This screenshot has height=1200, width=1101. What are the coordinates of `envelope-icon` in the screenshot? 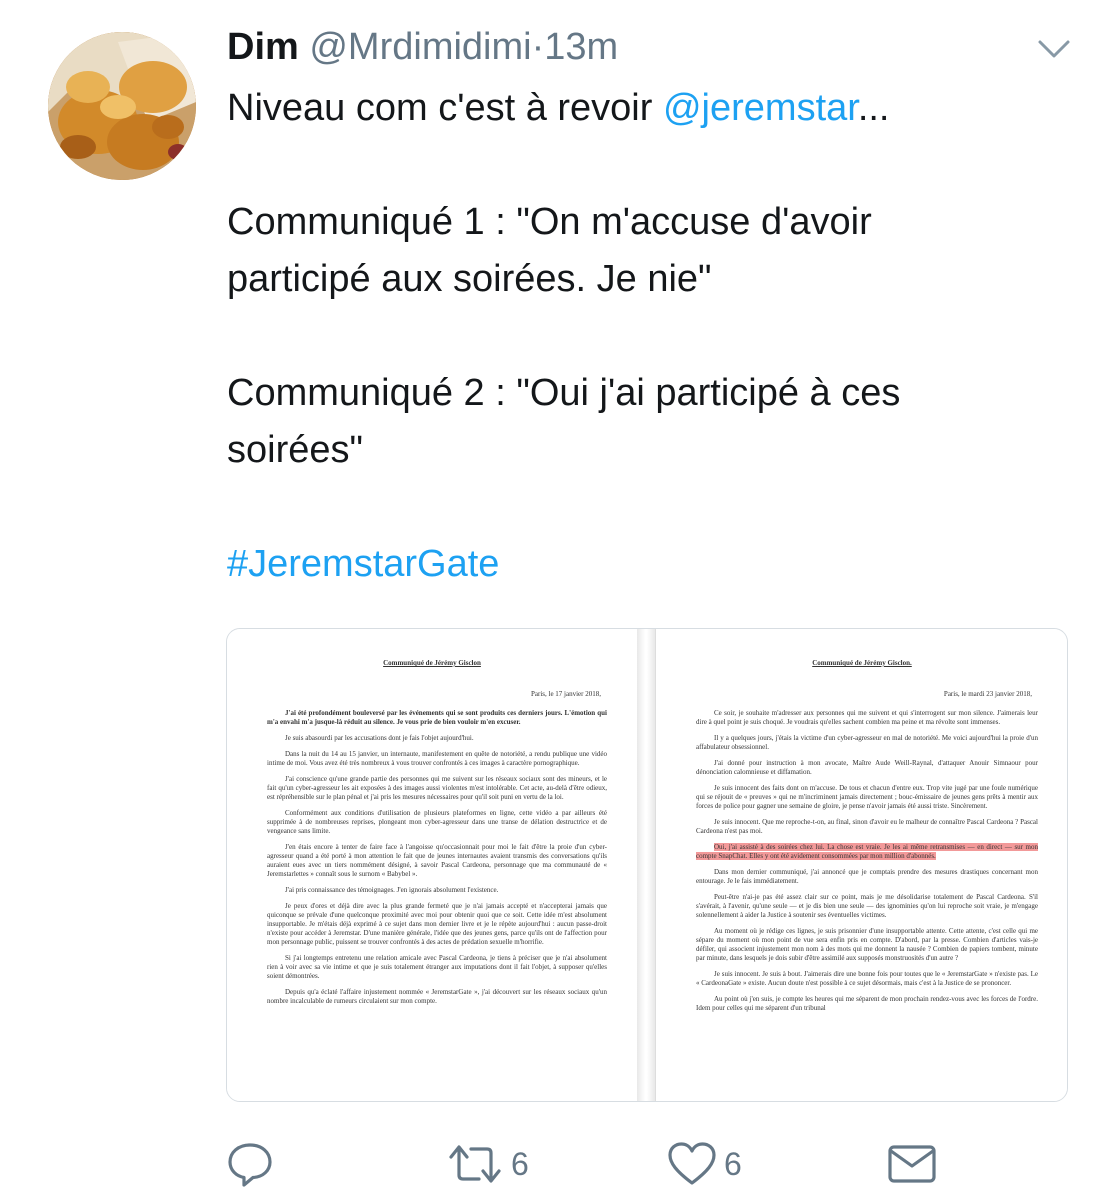 It's located at (912, 1164).